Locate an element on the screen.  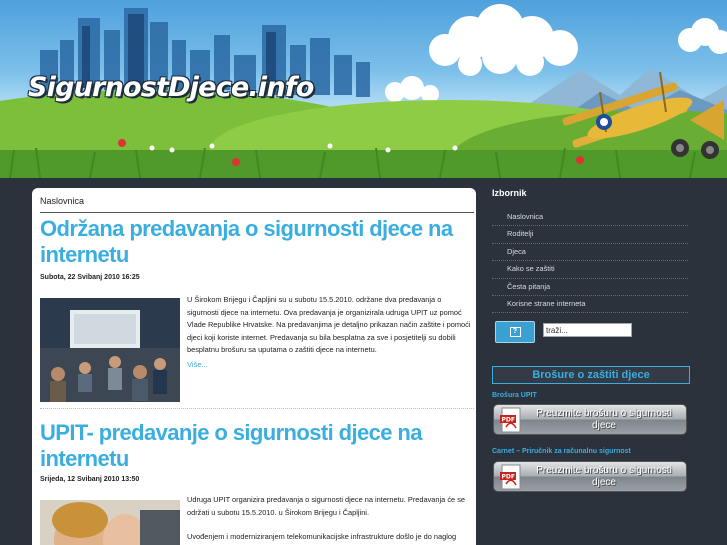
menu-item-kako-se-zastiti: Kako se zaštiti is located at coordinates (590, 270).